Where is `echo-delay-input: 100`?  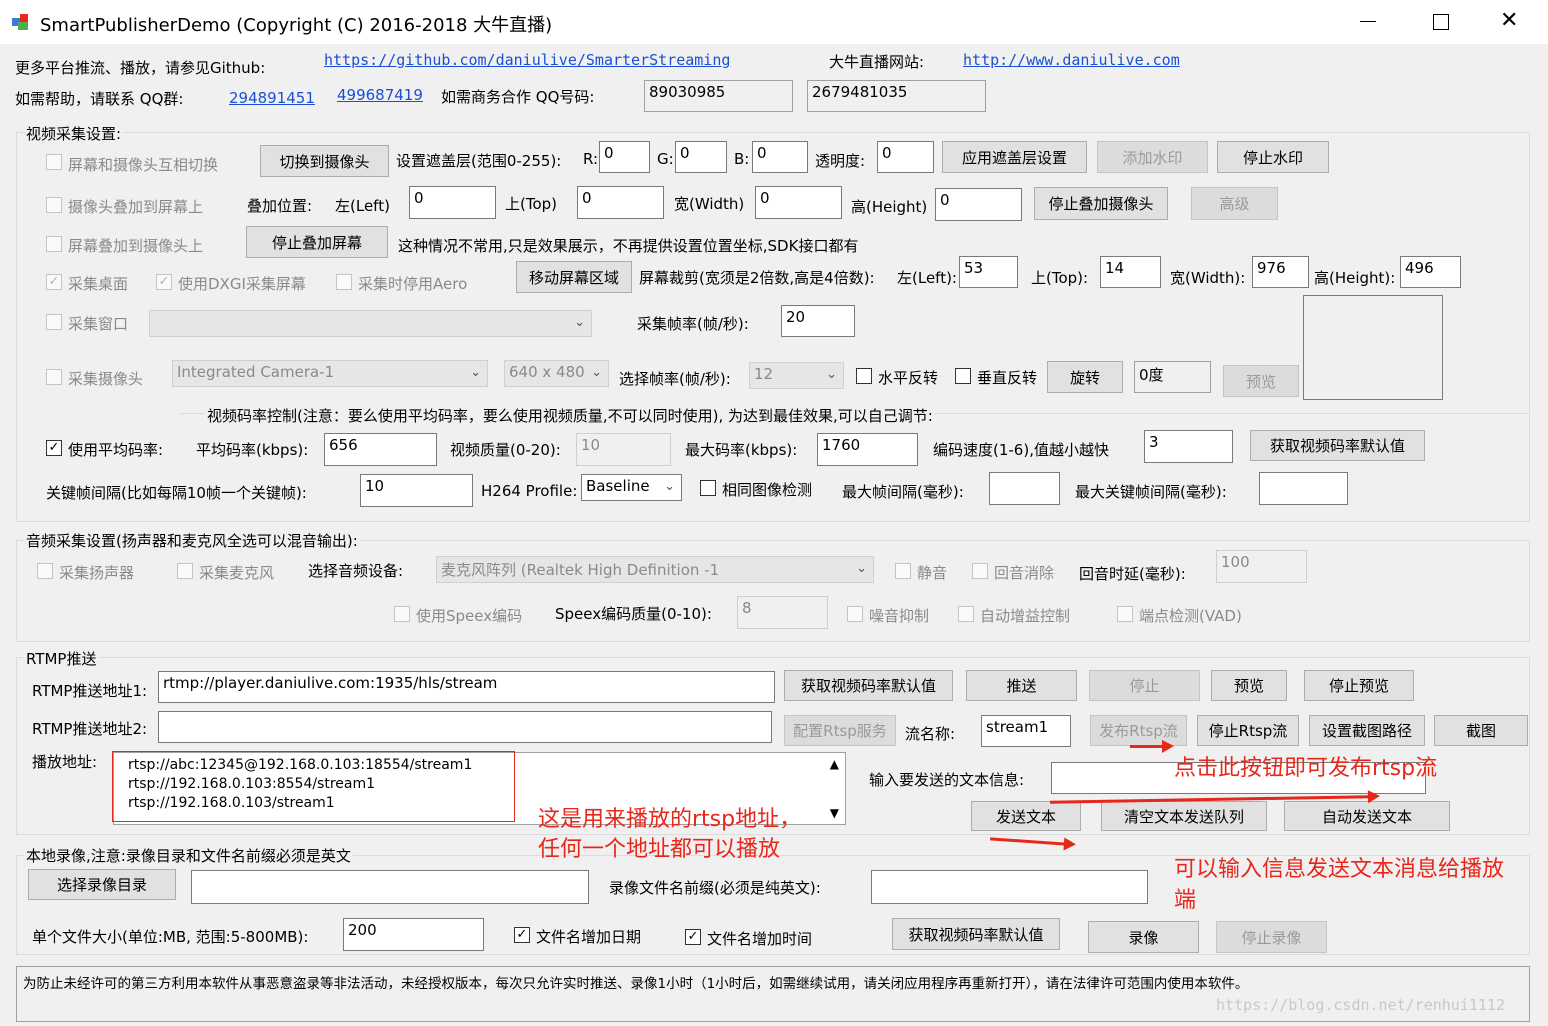
echo-delay-input: 100 is located at coordinates (1261, 566).